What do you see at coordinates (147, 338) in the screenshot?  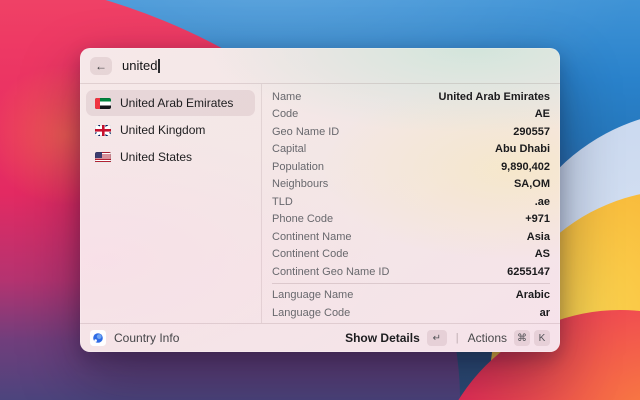 I see `app-name: Country Info` at bounding box center [147, 338].